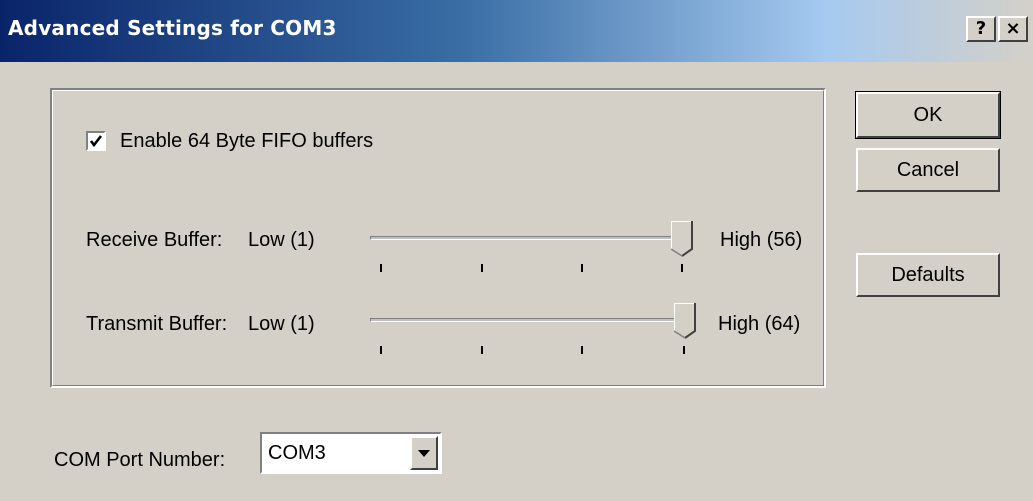 The width and height of the screenshot is (1033, 501). What do you see at coordinates (761, 240) in the screenshot?
I see `receive-buffer-high-label: High (56)` at bounding box center [761, 240].